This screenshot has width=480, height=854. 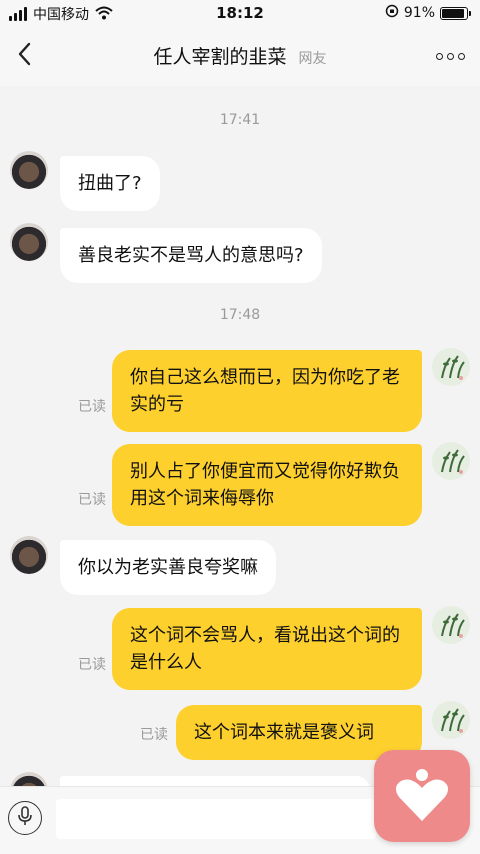 What do you see at coordinates (216, 819) in the screenshot?
I see `message-input` at bounding box center [216, 819].